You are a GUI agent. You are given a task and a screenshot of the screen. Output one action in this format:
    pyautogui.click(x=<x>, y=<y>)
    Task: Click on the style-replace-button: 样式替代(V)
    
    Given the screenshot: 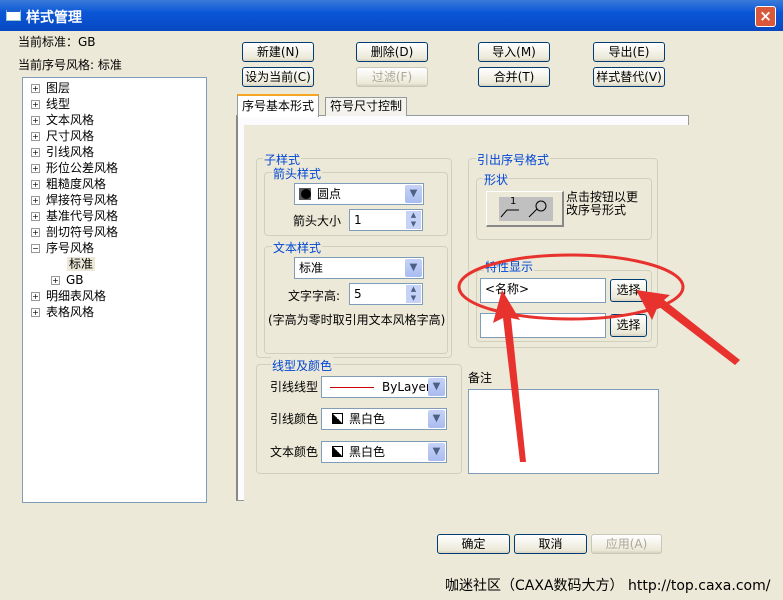 What is the action you would take?
    pyautogui.click(x=629, y=77)
    